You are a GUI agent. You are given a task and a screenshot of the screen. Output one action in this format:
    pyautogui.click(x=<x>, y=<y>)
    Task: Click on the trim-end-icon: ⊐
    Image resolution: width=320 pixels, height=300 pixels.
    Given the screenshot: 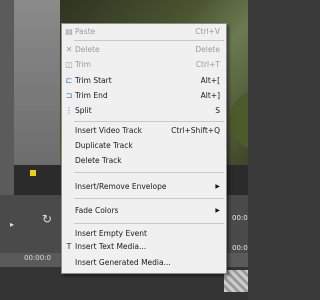 What is the action you would take?
    pyautogui.click(x=69, y=95)
    